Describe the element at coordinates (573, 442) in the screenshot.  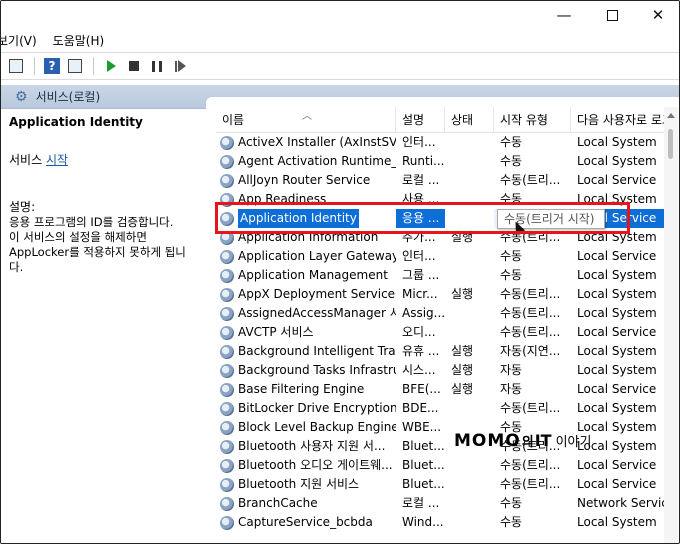
I see `watermark-part-story: 이야기` at that location.